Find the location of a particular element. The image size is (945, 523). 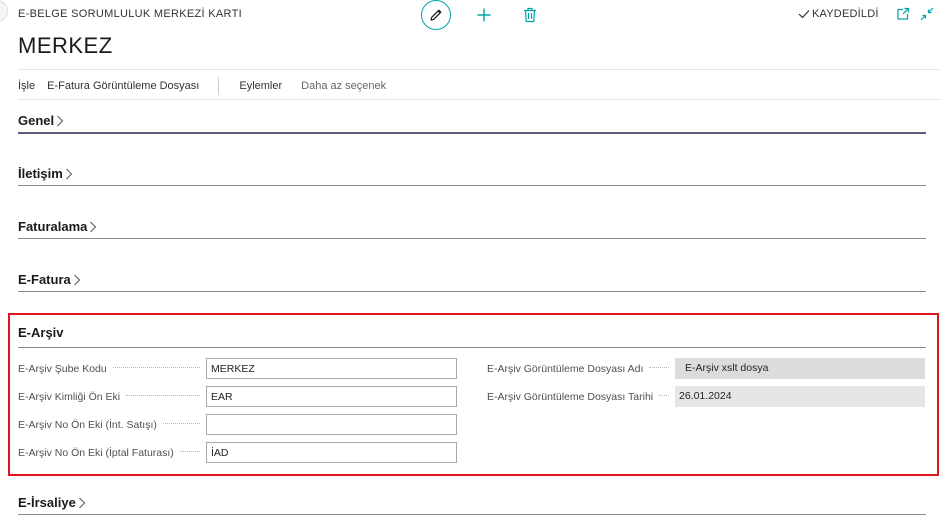

earsiv-sube-kodu-row: E-Arşiv Şube Kodu is located at coordinates (237, 368).